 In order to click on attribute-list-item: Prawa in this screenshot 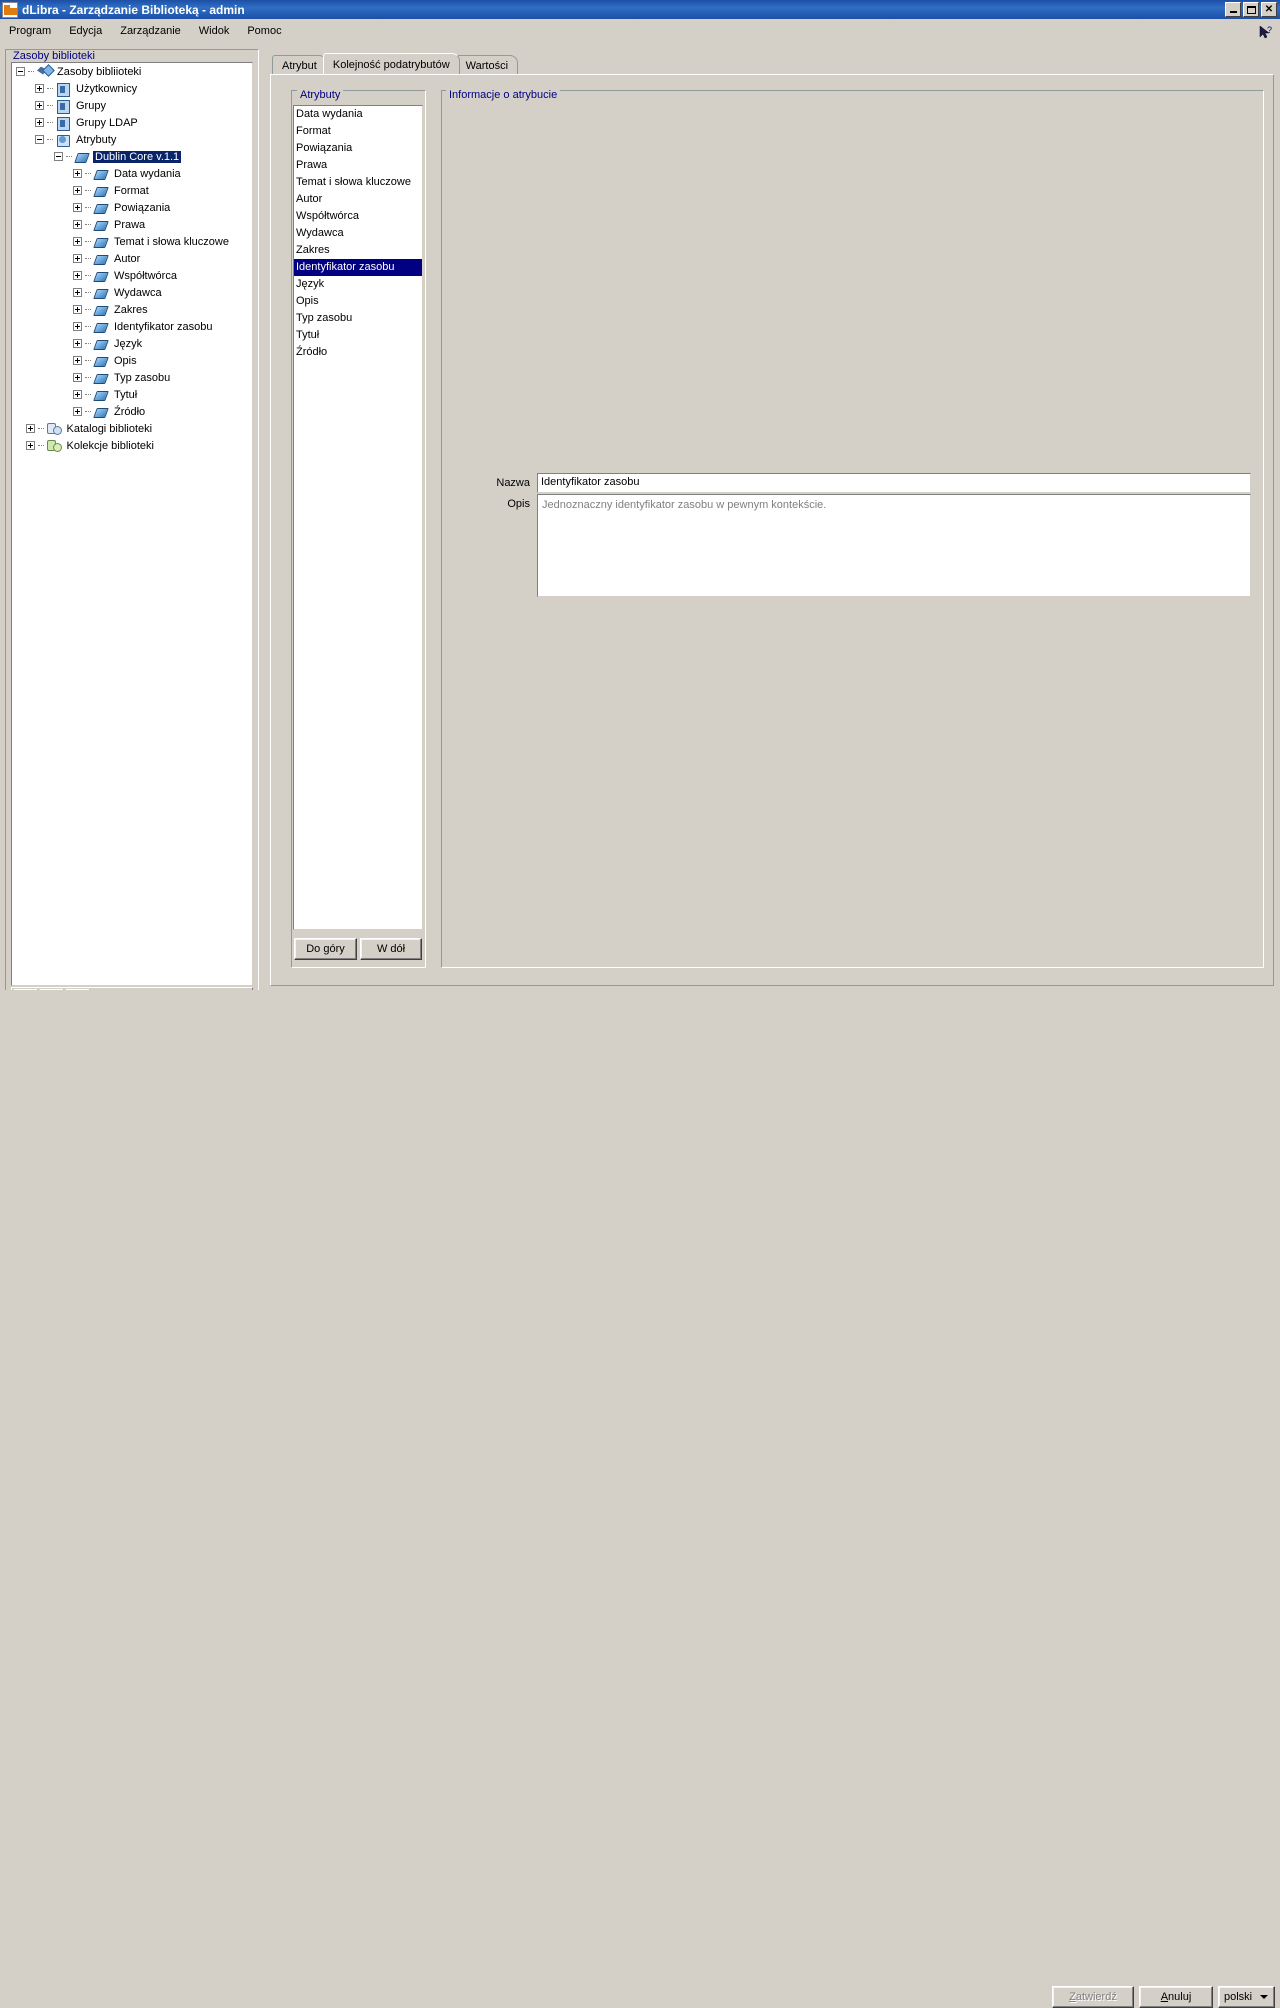, I will do `click(358, 165)`.